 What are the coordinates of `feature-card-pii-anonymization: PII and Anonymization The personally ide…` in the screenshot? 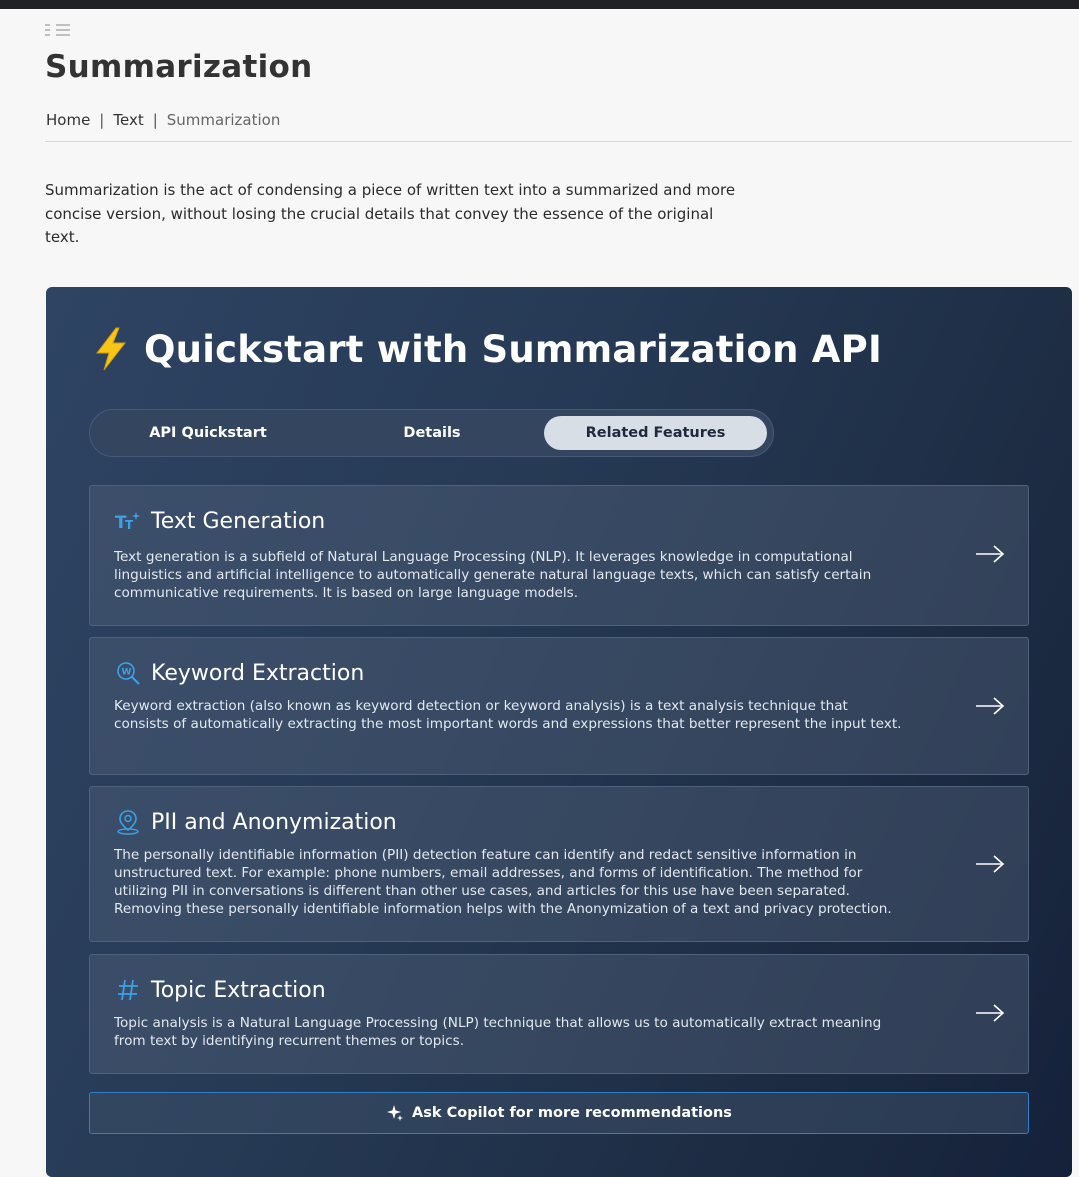 It's located at (559, 864).